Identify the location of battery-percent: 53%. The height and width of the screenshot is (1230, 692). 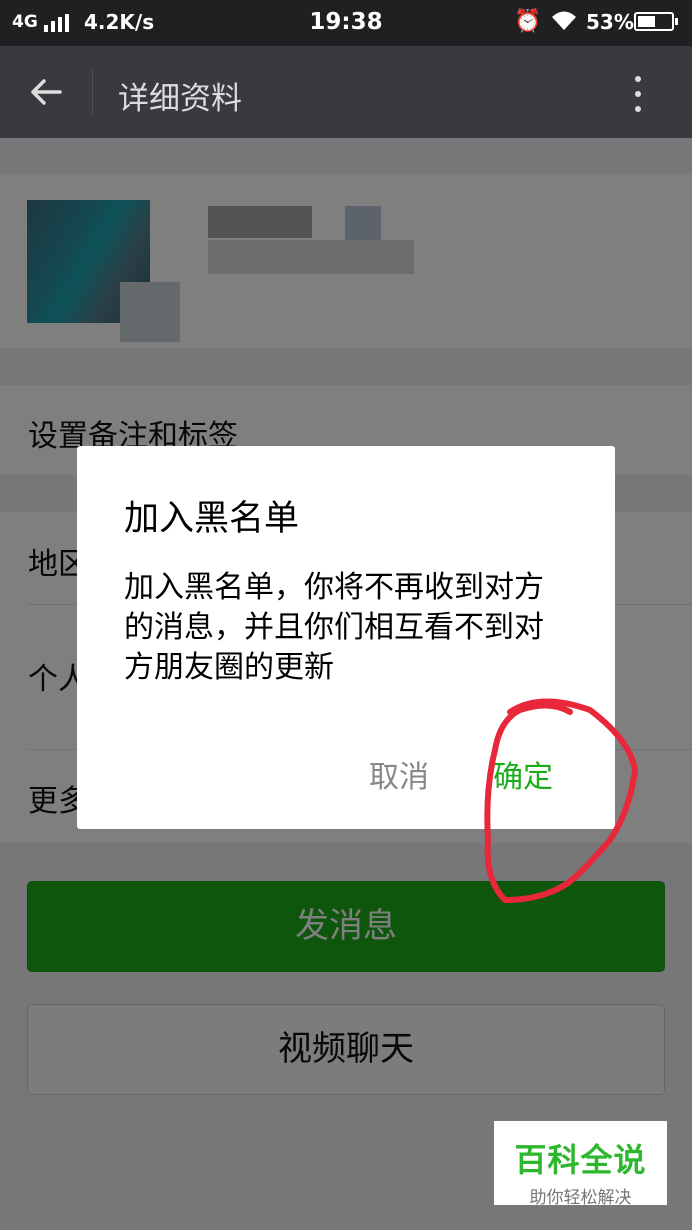
(610, 22).